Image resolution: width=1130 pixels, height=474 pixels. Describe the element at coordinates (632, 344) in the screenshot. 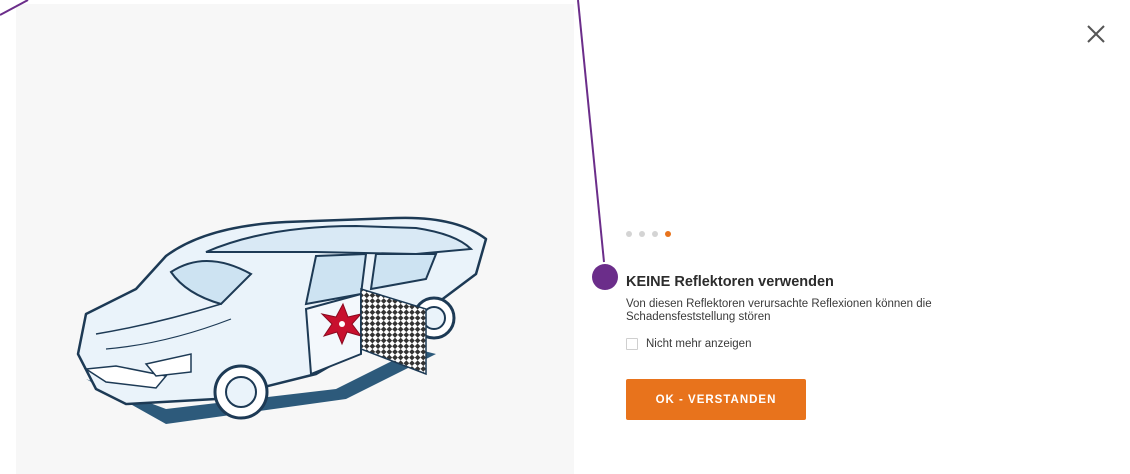

I see `dont-show-again-checkbox` at that location.